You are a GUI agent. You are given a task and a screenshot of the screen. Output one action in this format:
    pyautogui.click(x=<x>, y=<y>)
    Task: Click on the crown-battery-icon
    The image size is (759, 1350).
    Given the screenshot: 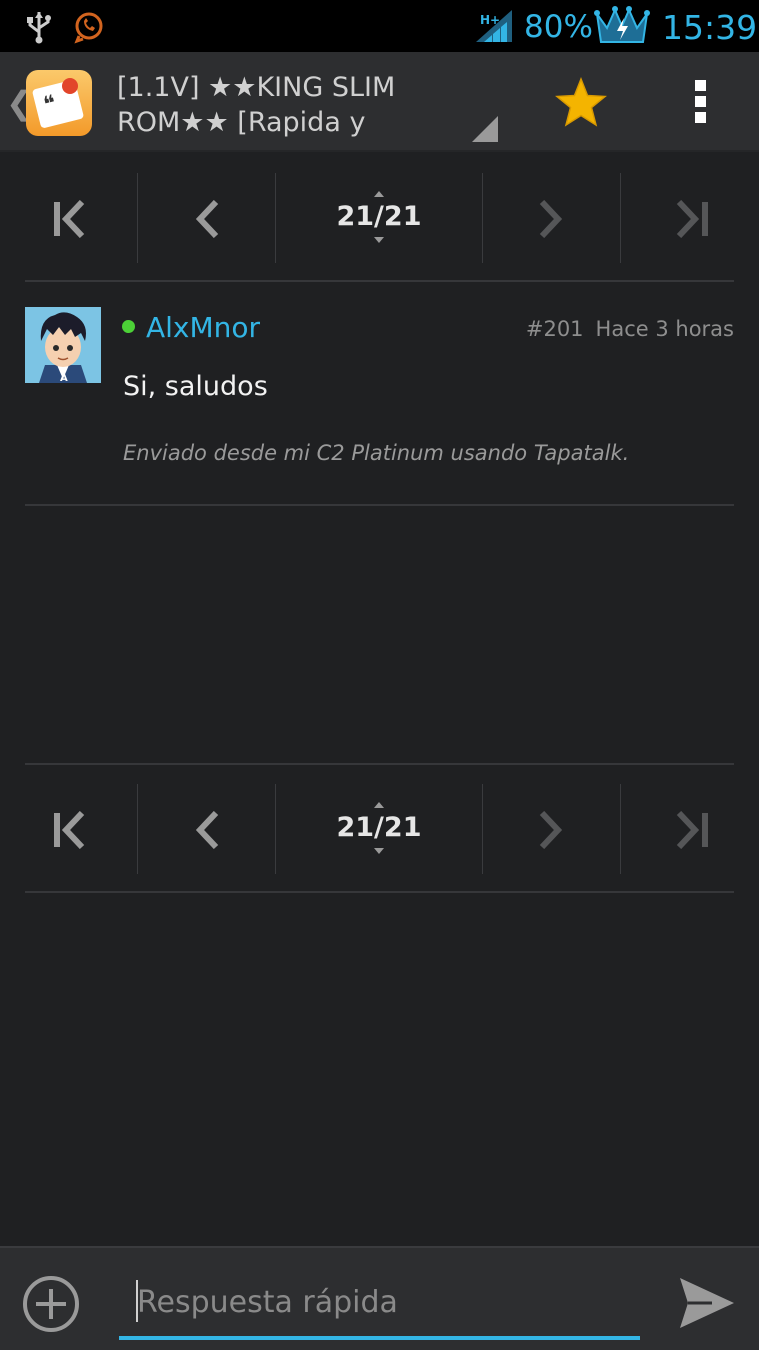 What is the action you would take?
    pyautogui.click(x=622, y=24)
    